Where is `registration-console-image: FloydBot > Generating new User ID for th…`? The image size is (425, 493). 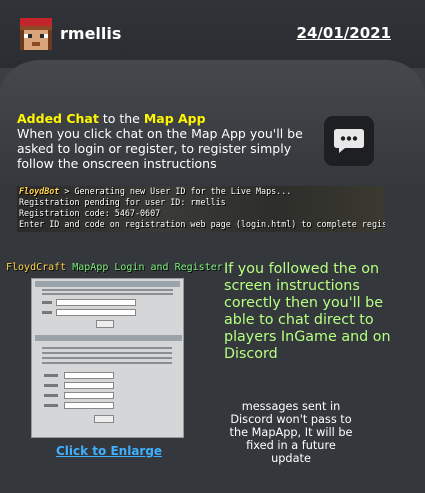
registration-console-image: FloydBot > Generating new User ID for th… is located at coordinates (201, 209).